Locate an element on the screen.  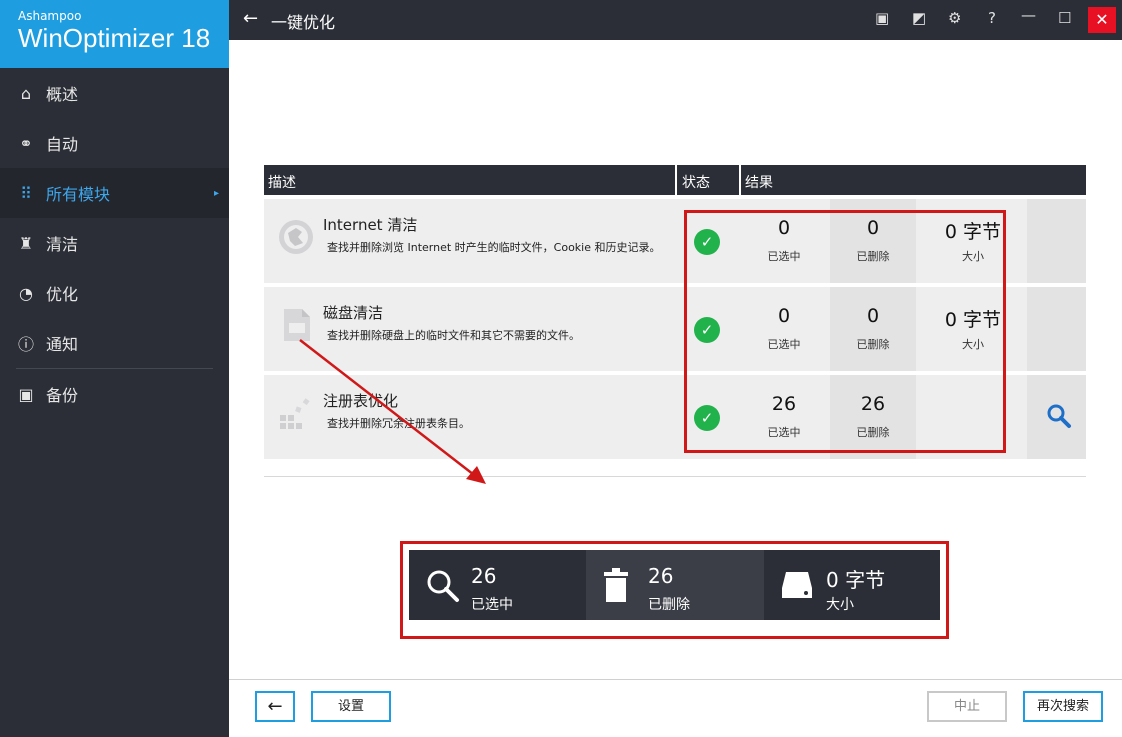
summary-deleted-label: 已删除 is located at coordinates (669, 605).